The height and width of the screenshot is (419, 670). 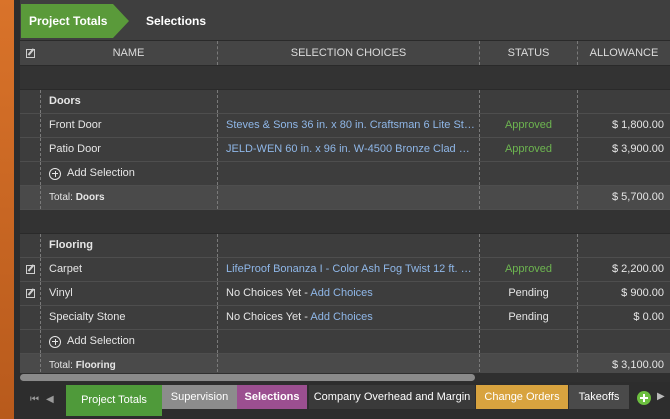 I want to click on allowance-value: $ 2,200.00, so click(x=623, y=269).